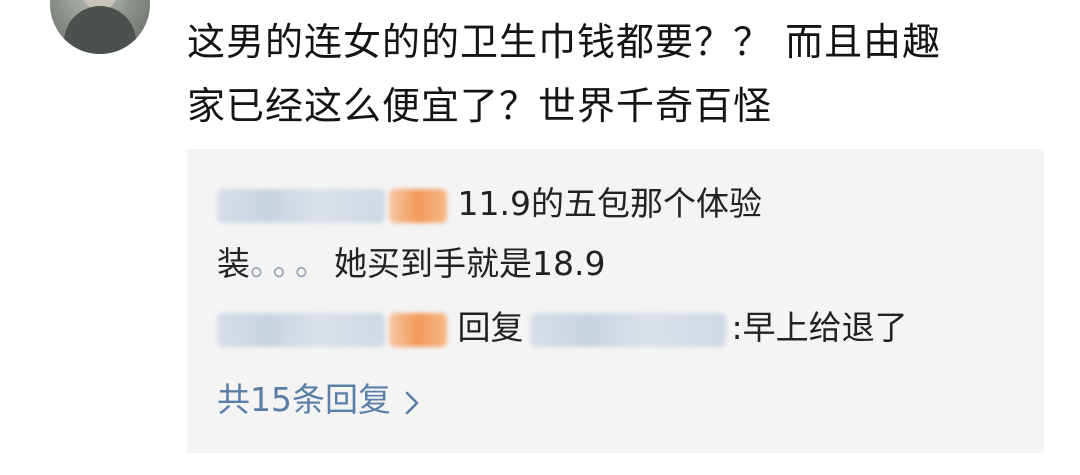 This screenshot has height=475, width=1080. What do you see at coordinates (627, 329) in the screenshot?
I see `redacted-target-username` at bounding box center [627, 329].